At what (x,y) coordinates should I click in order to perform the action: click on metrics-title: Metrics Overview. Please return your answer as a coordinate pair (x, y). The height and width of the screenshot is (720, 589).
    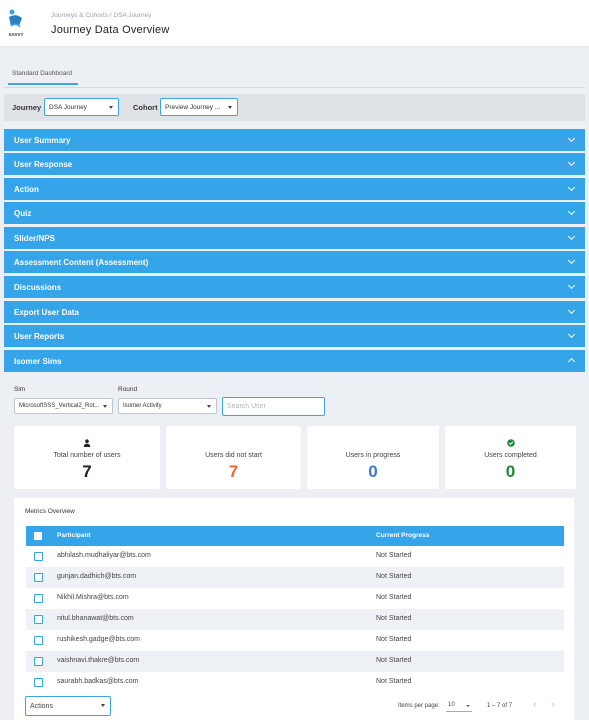
    Looking at the image, I should click on (50, 511).